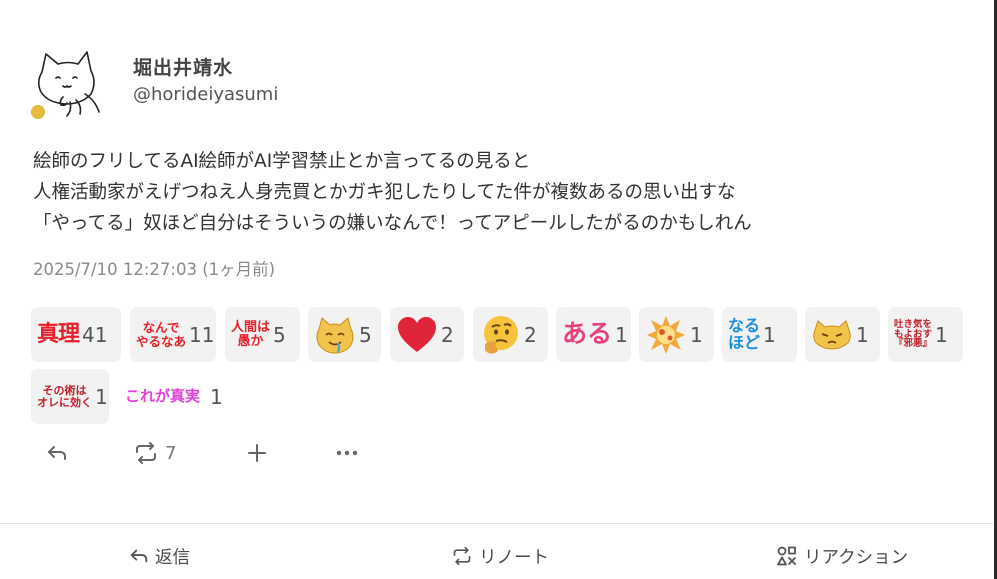 The height and width of the screenshot is (579, 997). I want to click on naruhodo-text-emoji-icon: なる ほど, so click(744, 333).